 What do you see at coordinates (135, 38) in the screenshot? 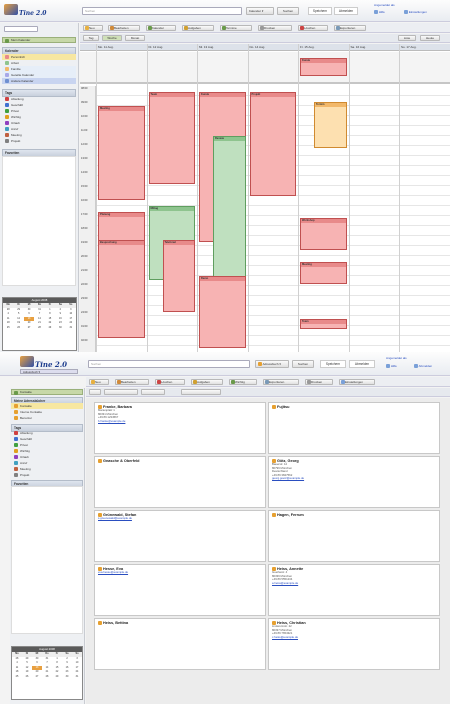
I see `view-month-button: Monat` at bounding box center [135, 38].